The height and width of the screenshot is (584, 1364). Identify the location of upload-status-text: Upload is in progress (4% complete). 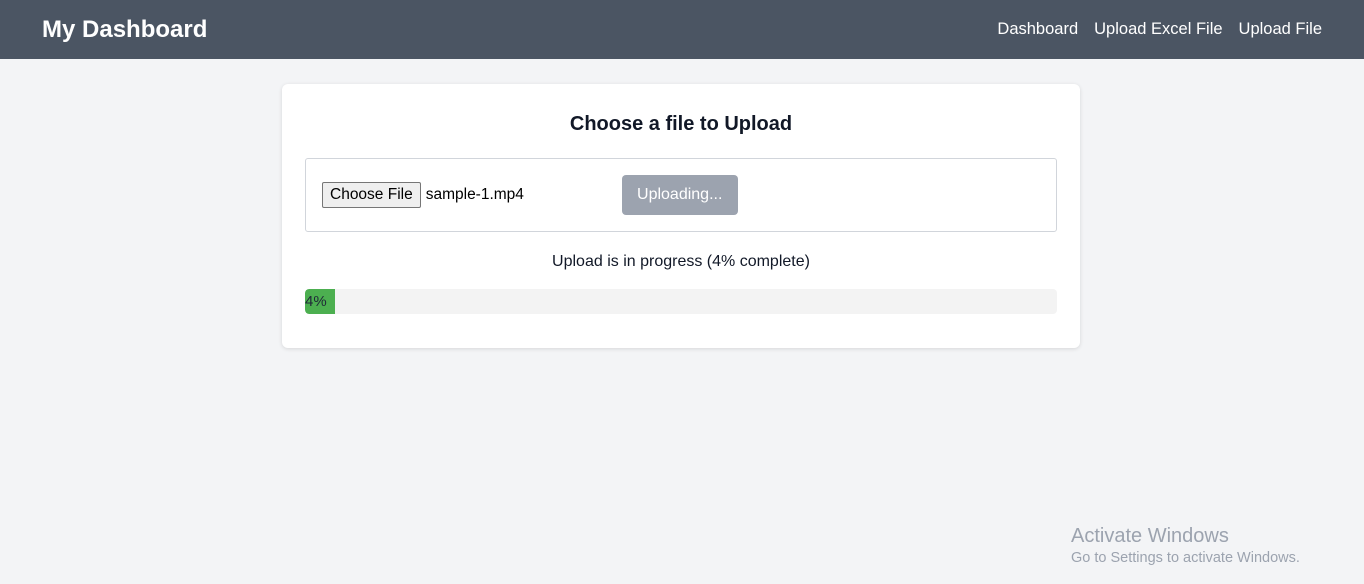
(681, 261).